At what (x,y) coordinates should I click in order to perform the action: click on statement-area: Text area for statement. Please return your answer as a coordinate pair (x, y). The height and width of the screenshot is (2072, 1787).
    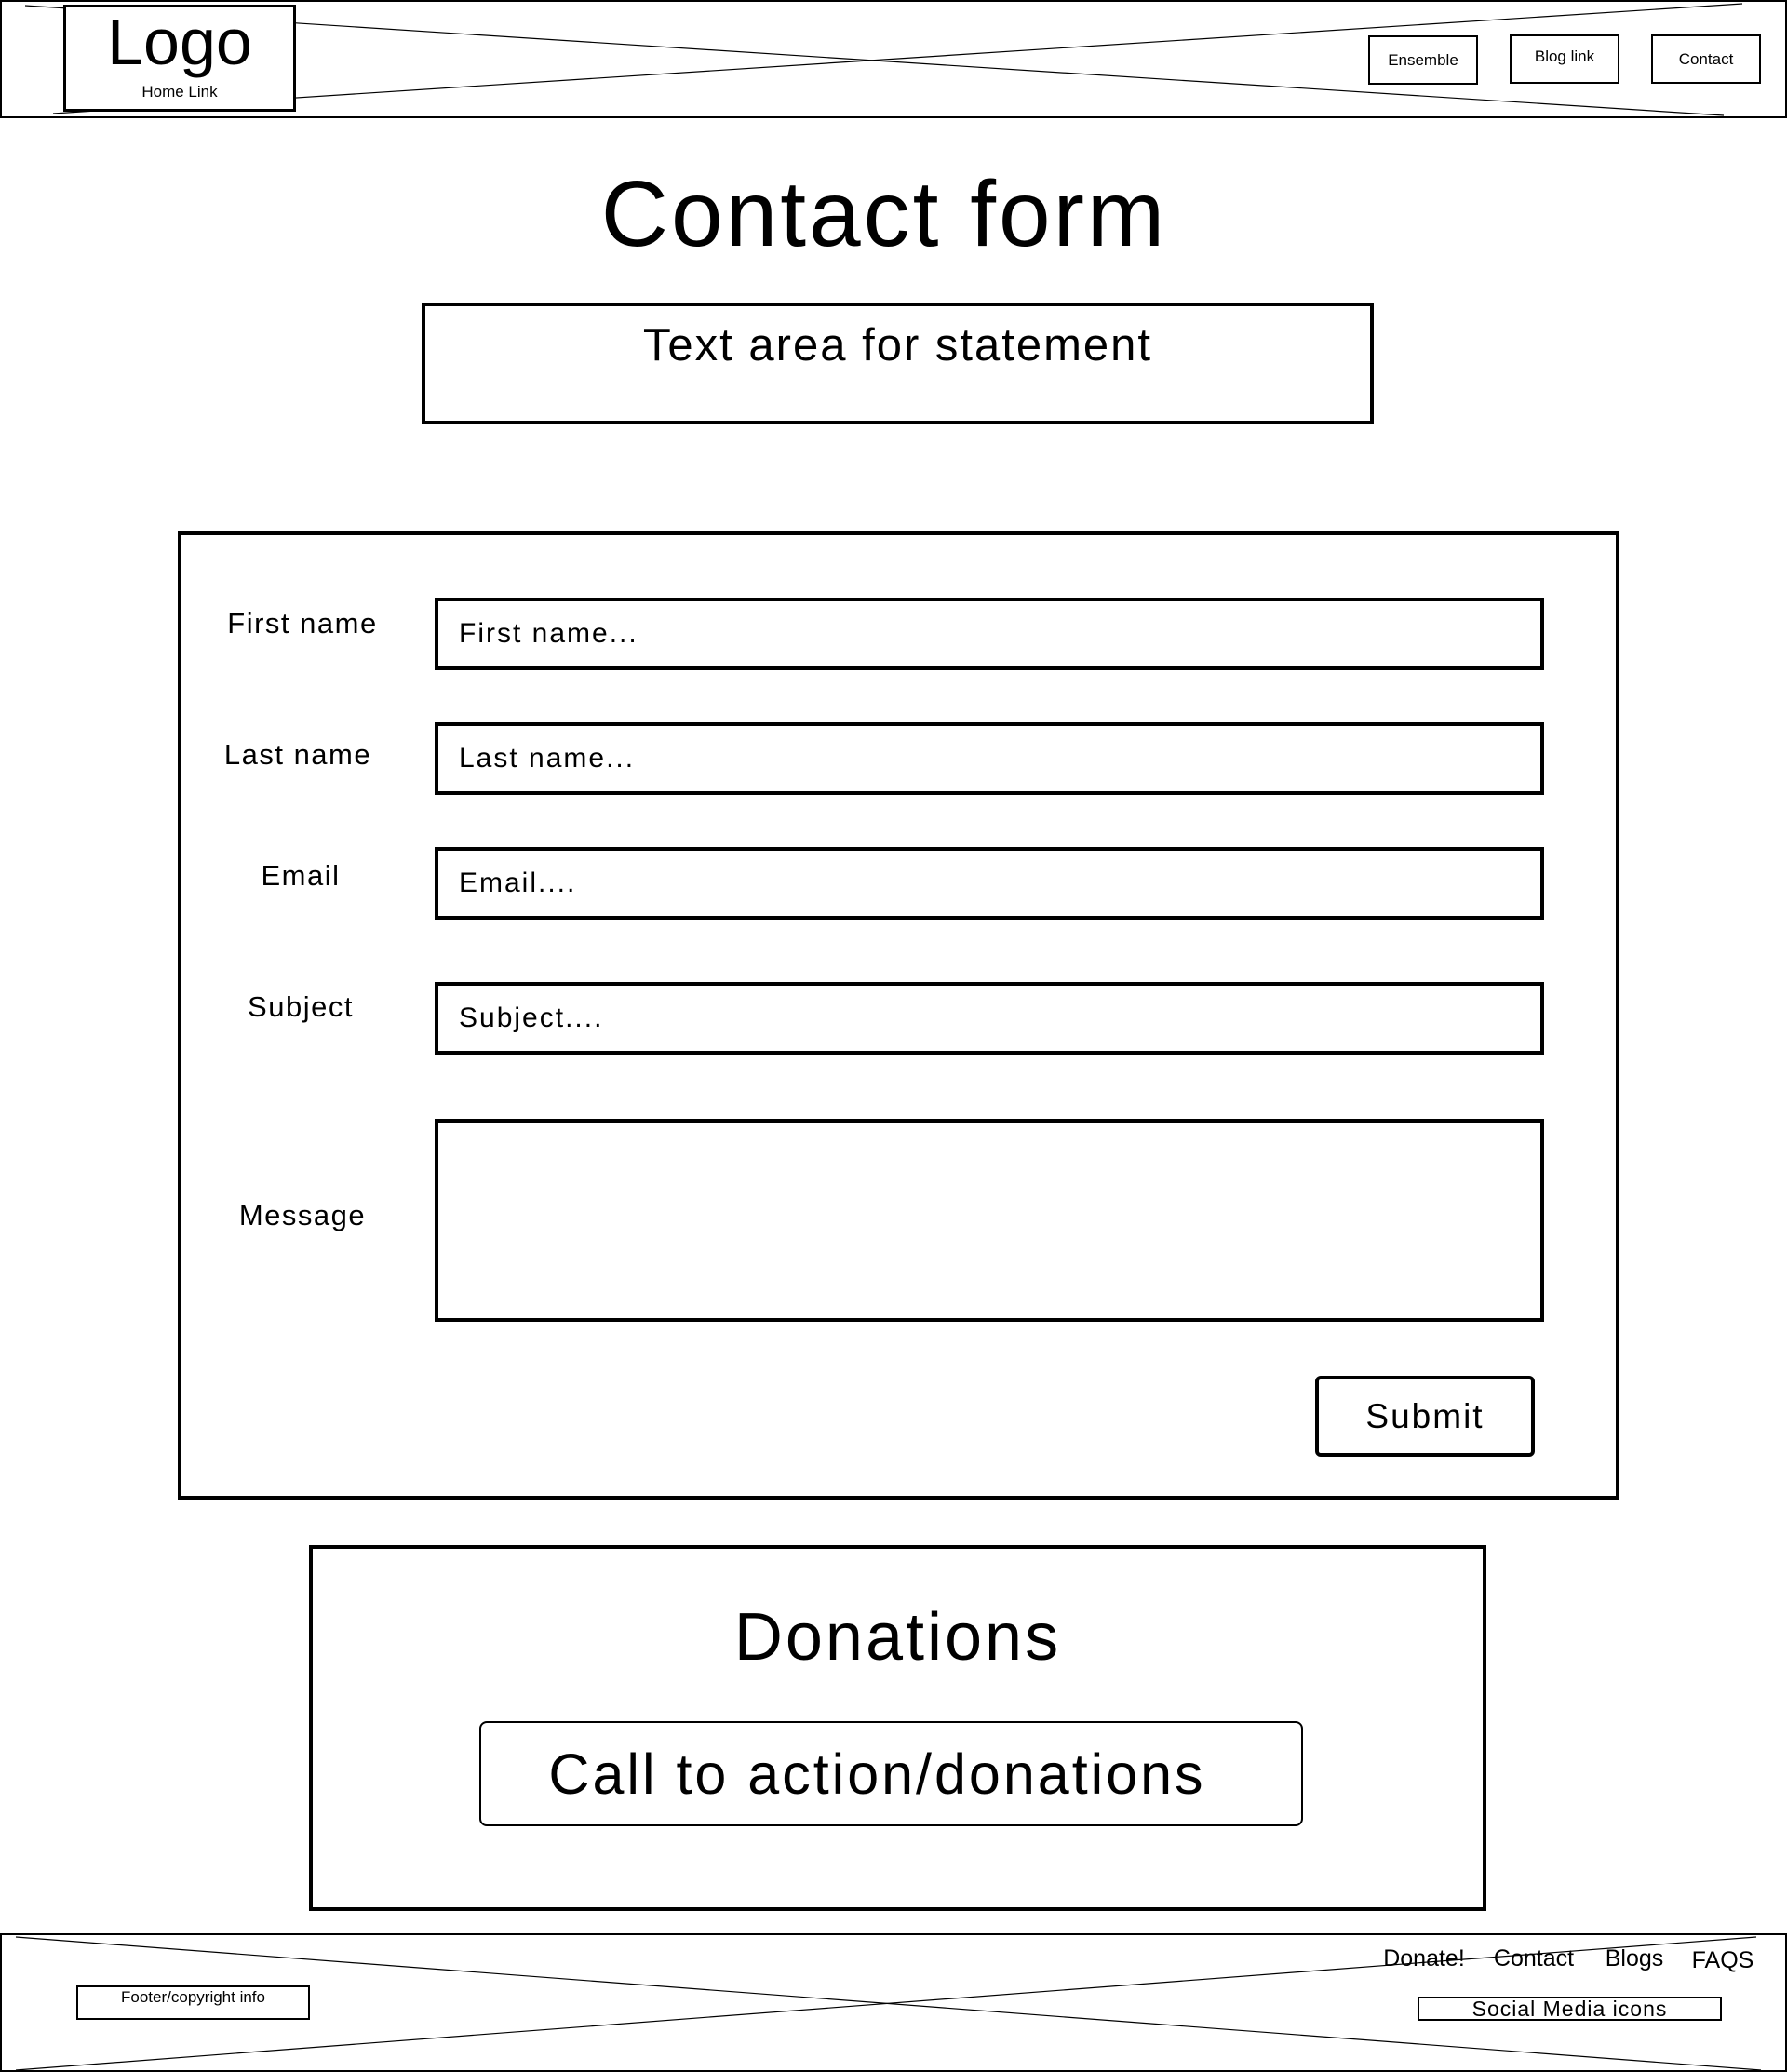
    Looking at the image, I should click on (898, 363).